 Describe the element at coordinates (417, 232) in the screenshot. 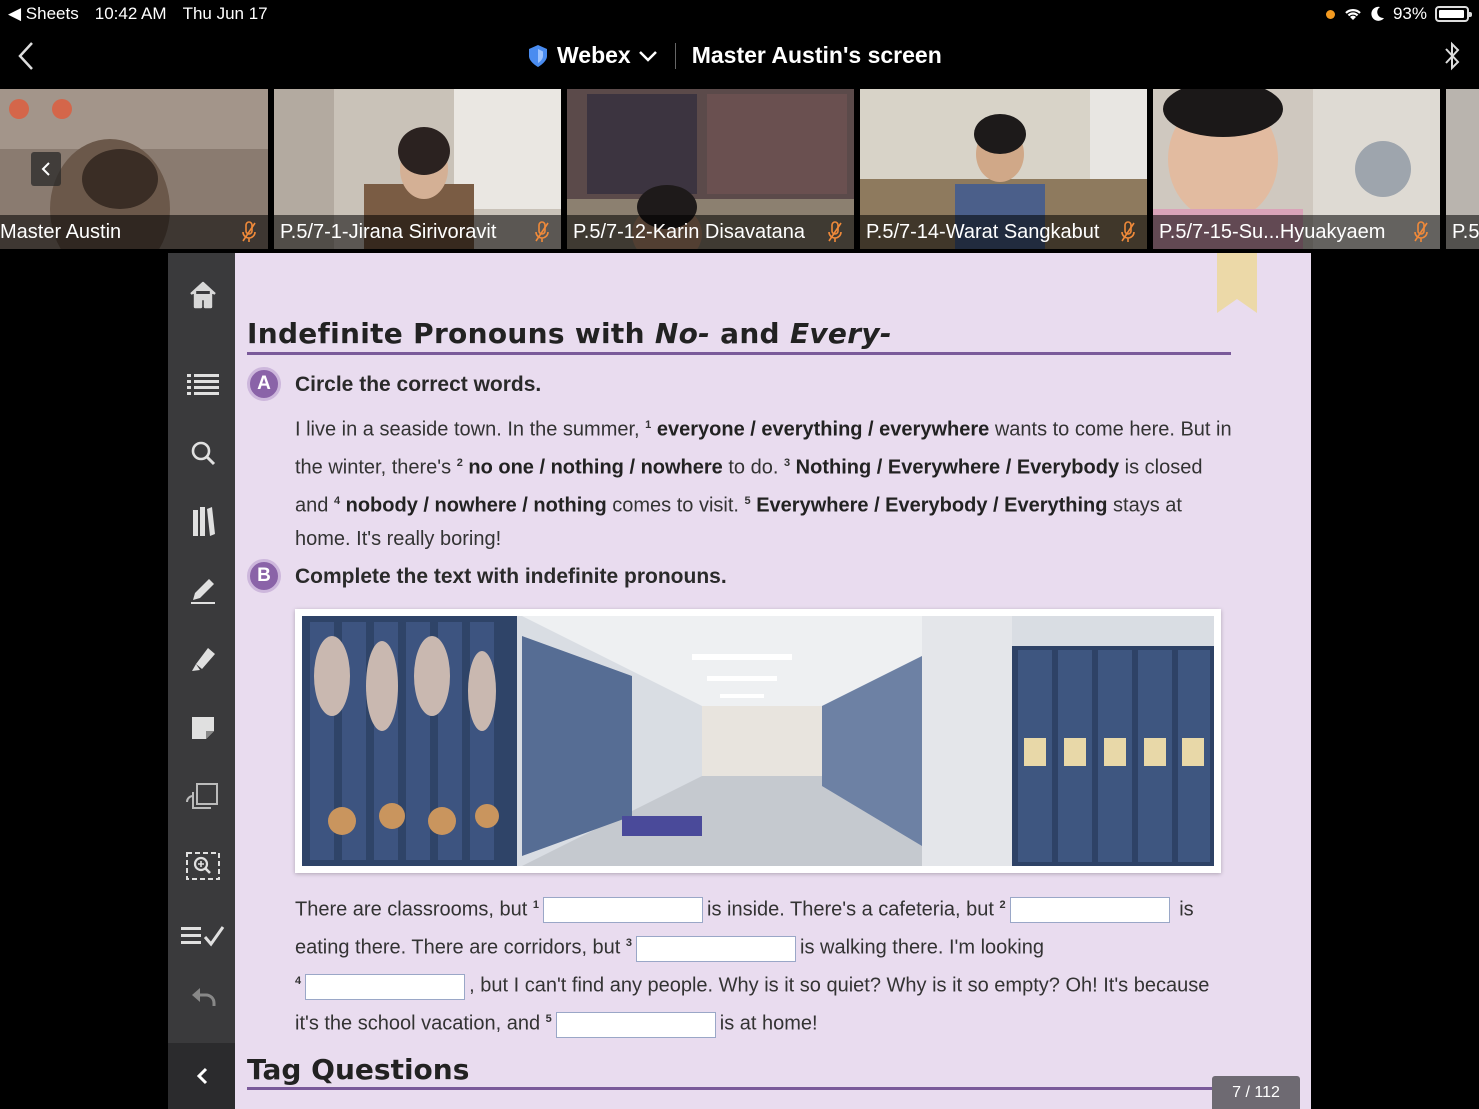

I see `participant-name: P.5/7-1-Jirana Sirivoravit` at that location.